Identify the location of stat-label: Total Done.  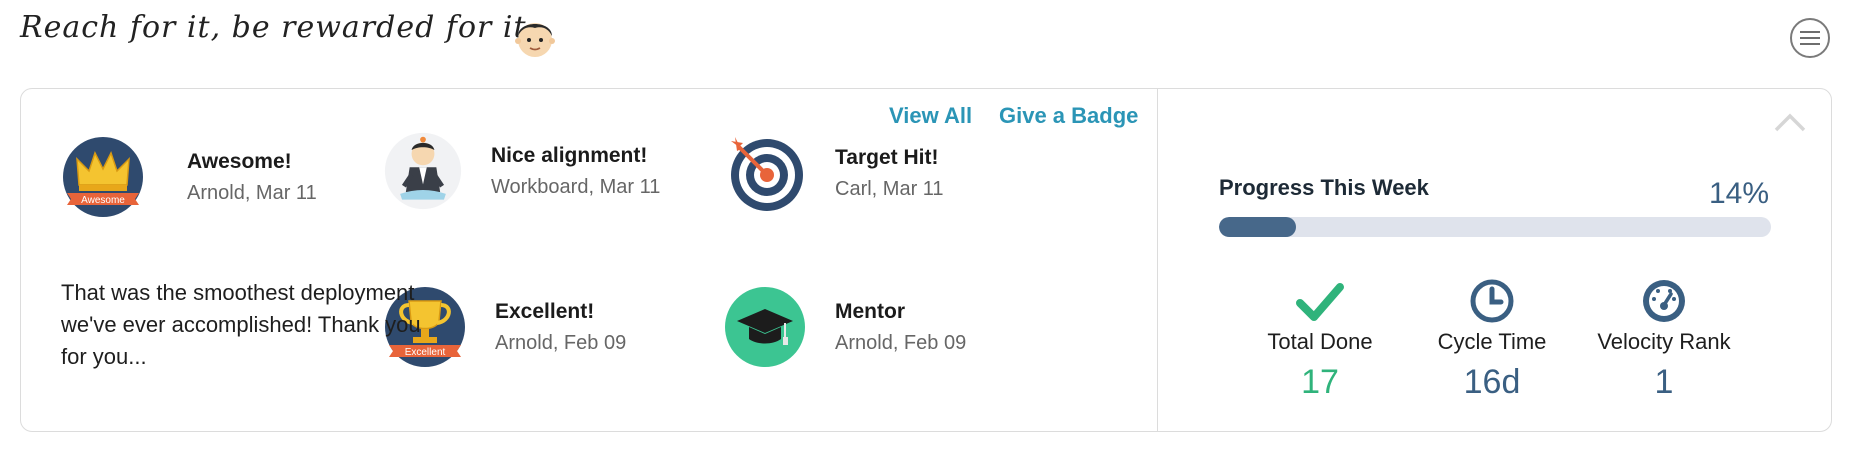
(1320, 341).